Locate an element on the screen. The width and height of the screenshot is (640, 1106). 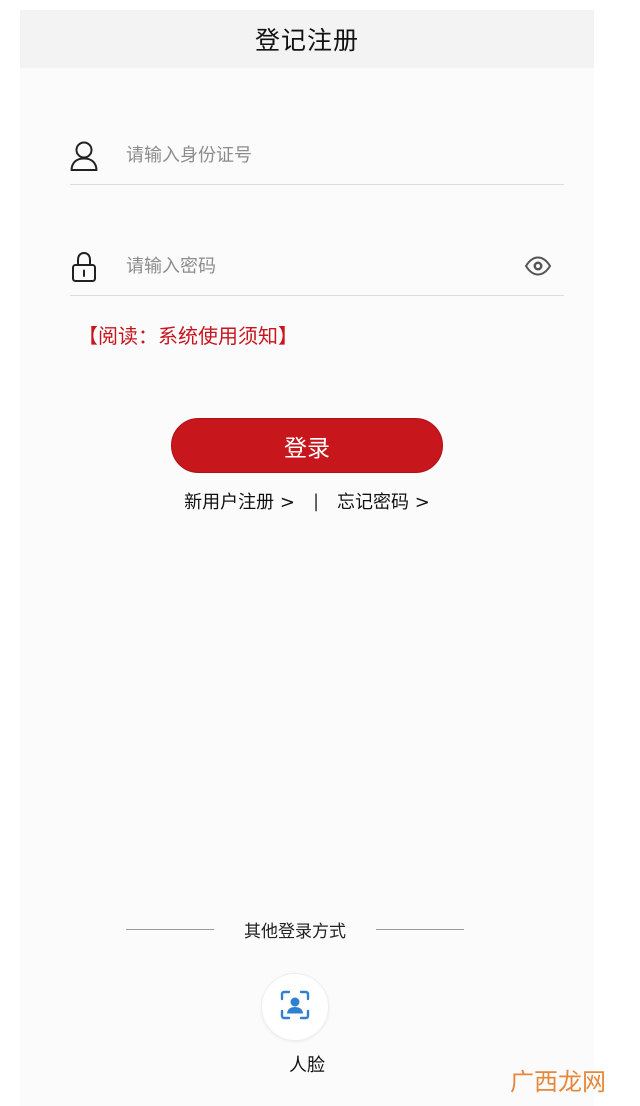
divider-line-right is located at coordinates (420, 929).